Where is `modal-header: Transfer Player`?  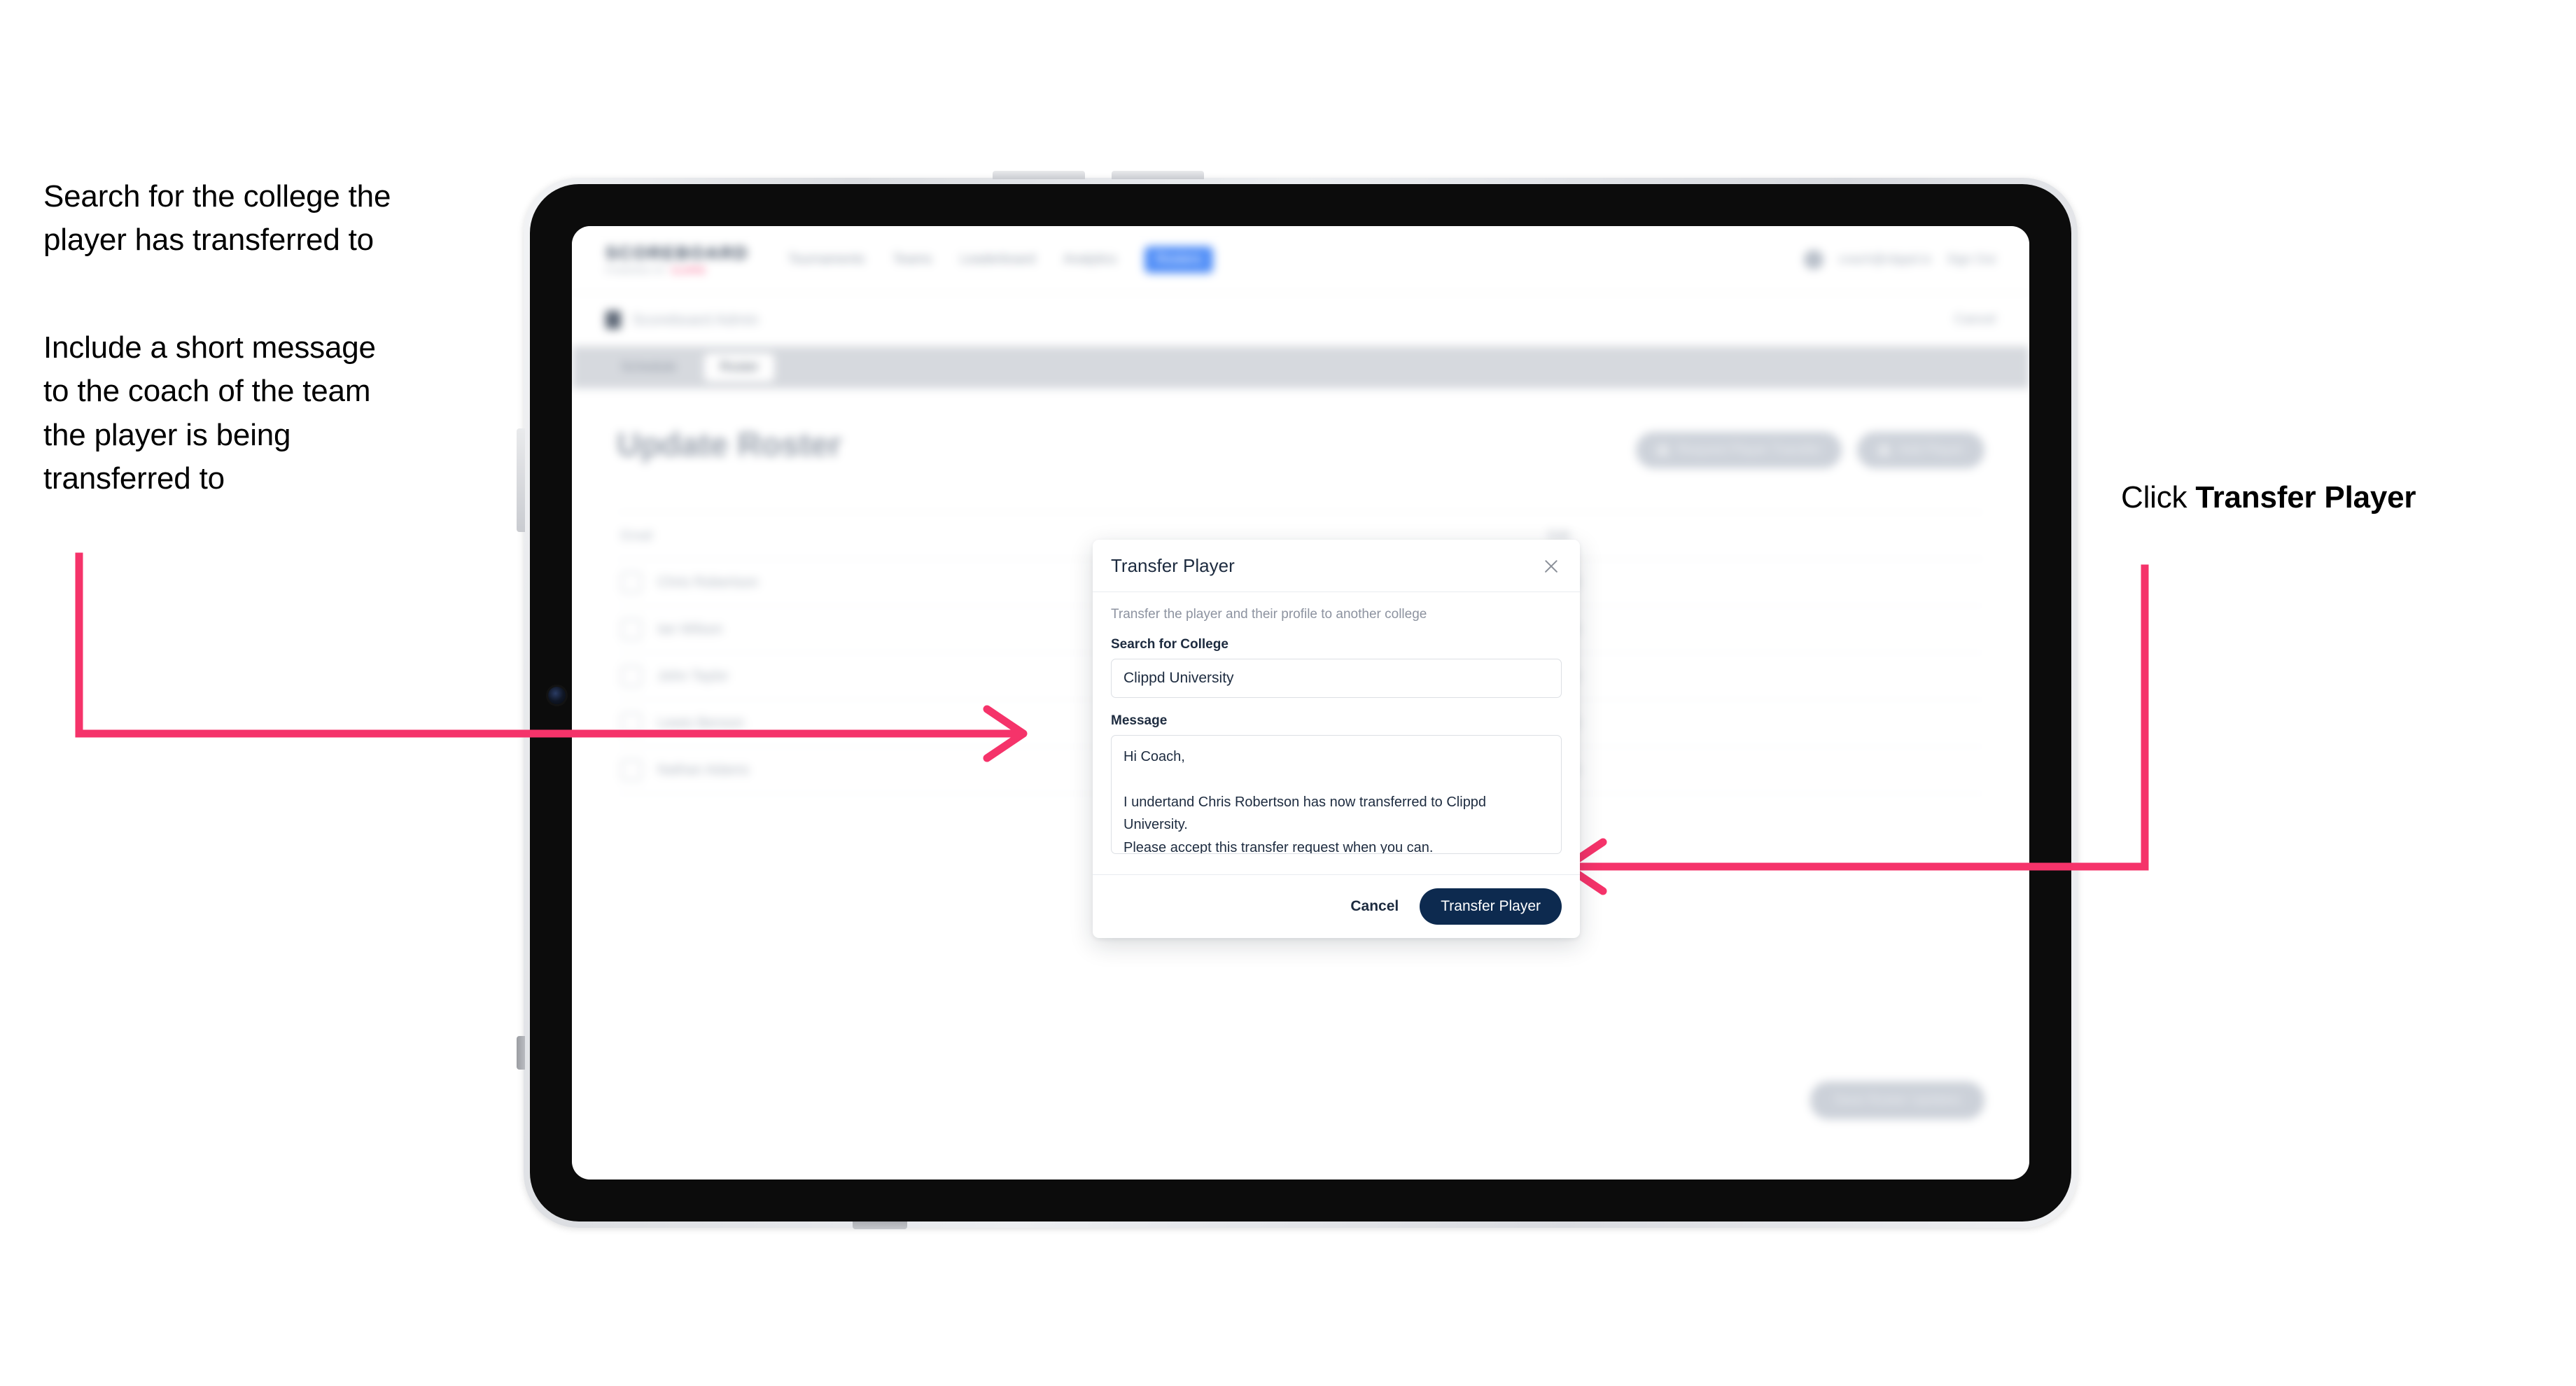 modal-header: Transfer Player is located at coordinates (1336, 566).